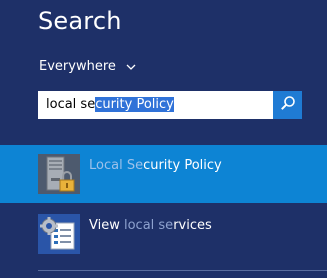 This screenshot has width=327, height=278. Describe the element at coordinates (116, 165) in the screenshot. I see `result-label-match: Local Se` at that location.